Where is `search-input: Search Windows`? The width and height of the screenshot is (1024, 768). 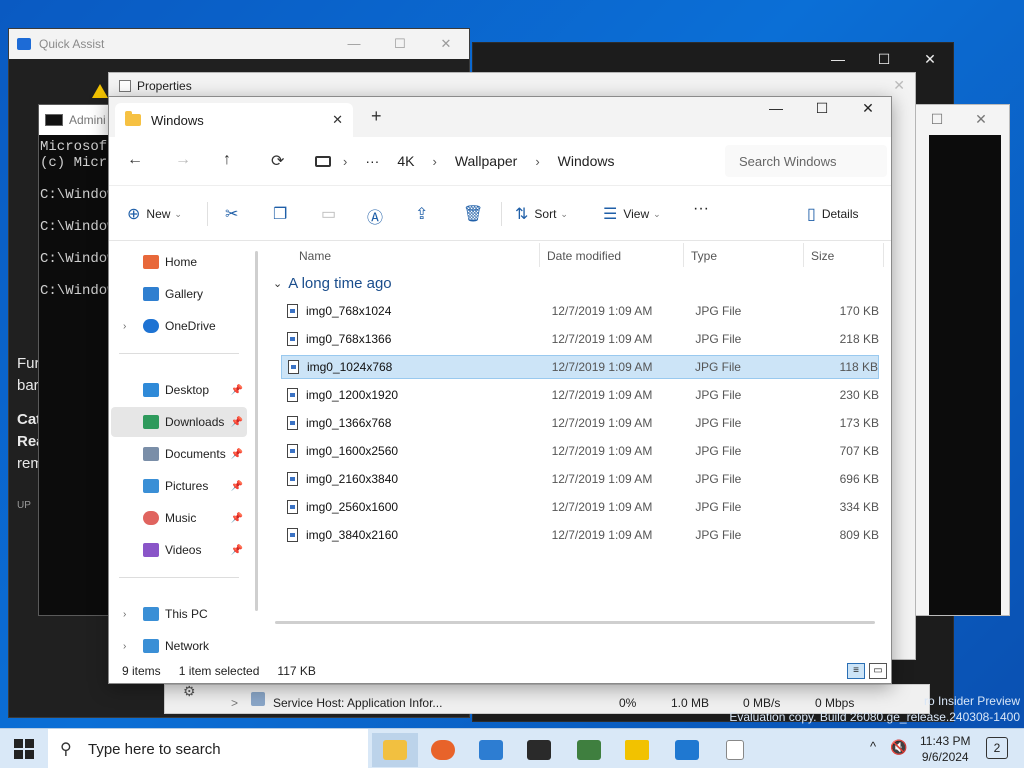
search-input: Search Windows is located at coordinates (806, 161).